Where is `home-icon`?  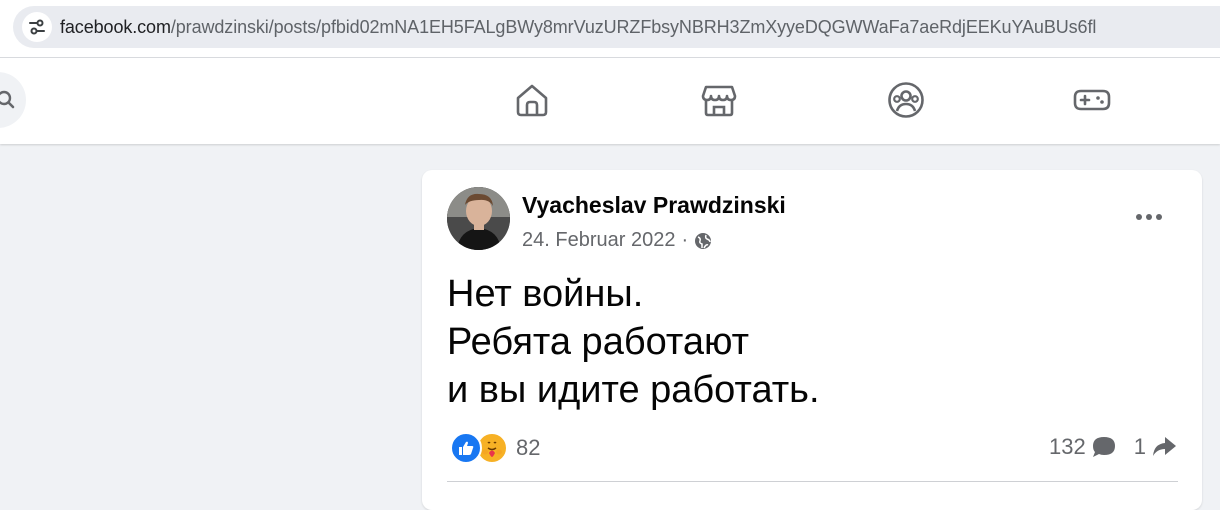 home-icon is located at coordinates (532, 100).